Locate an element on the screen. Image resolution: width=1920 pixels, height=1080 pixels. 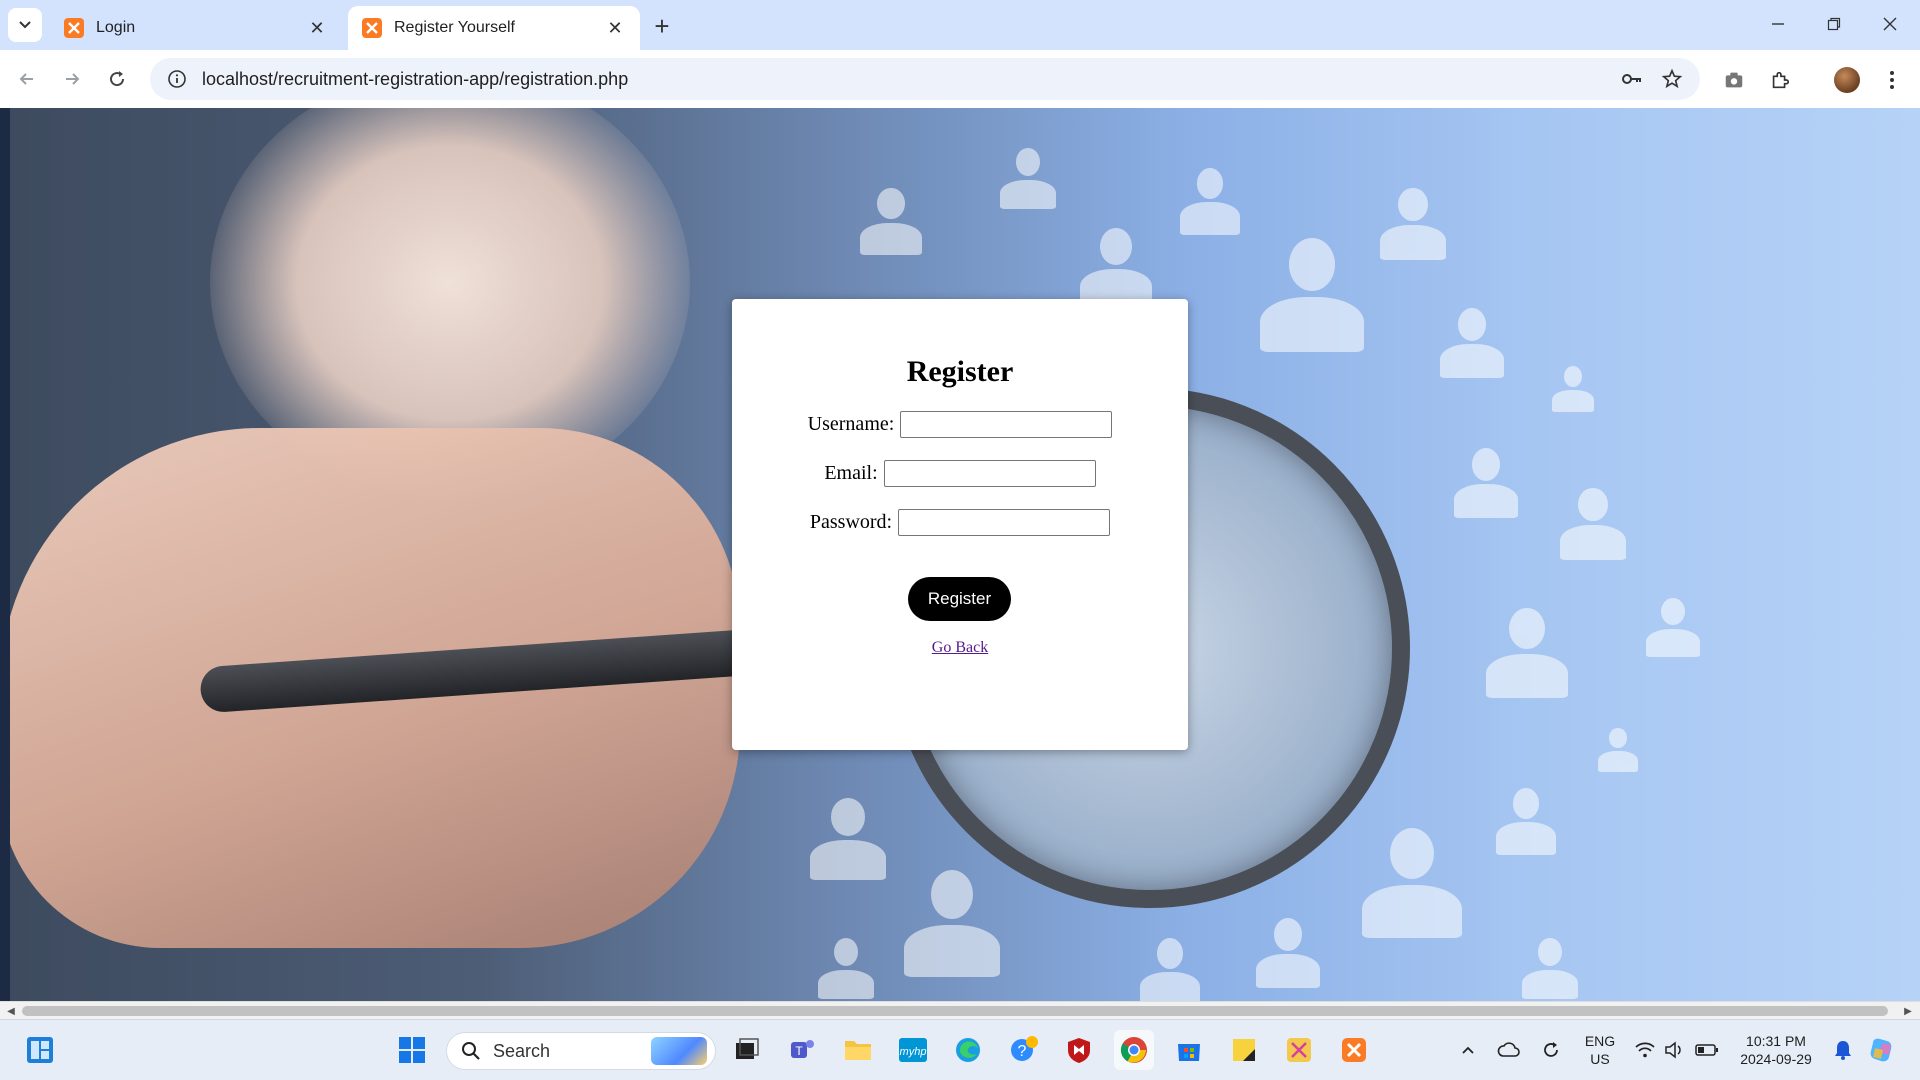
wifi-tray-button is located at coordinates (1645, 1050).